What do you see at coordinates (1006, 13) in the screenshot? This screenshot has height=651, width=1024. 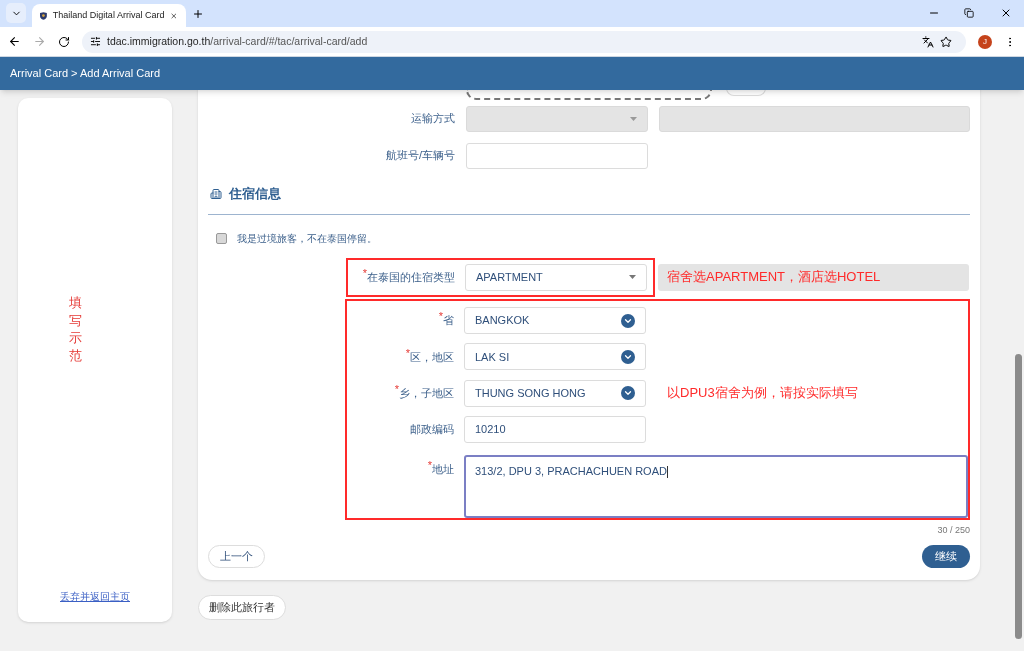 I see `close-window-icon` at bounding box center [1006, 13].